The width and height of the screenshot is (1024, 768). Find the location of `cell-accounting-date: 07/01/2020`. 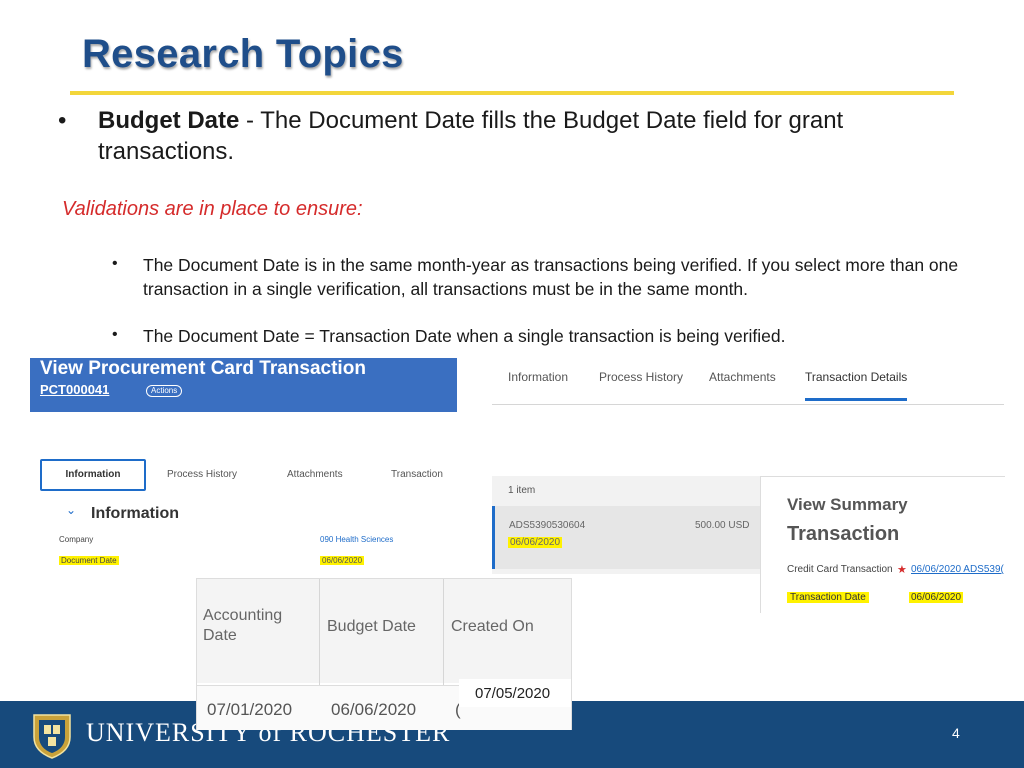

cell-accounting-date: 07/01/2020 is located at coordinates (250, 709).